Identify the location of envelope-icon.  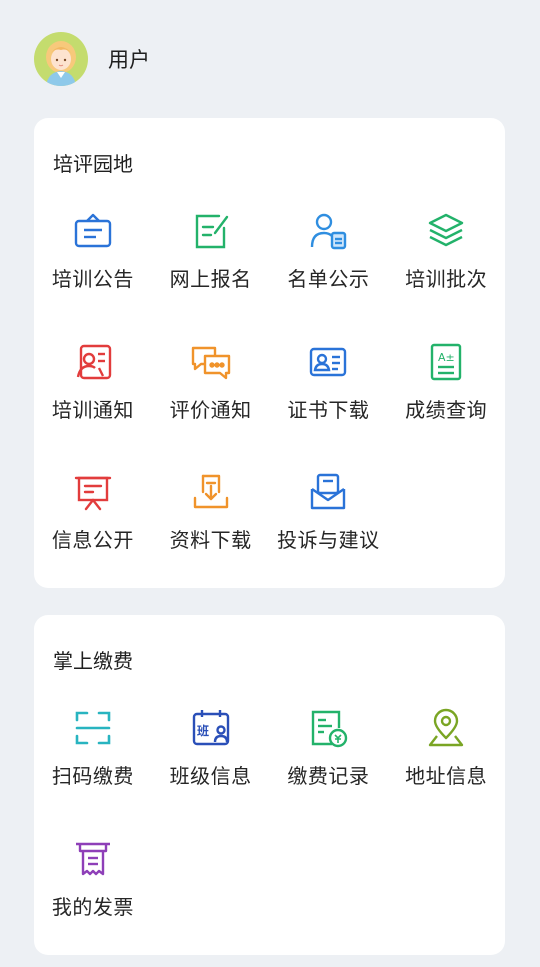
(328, 492).